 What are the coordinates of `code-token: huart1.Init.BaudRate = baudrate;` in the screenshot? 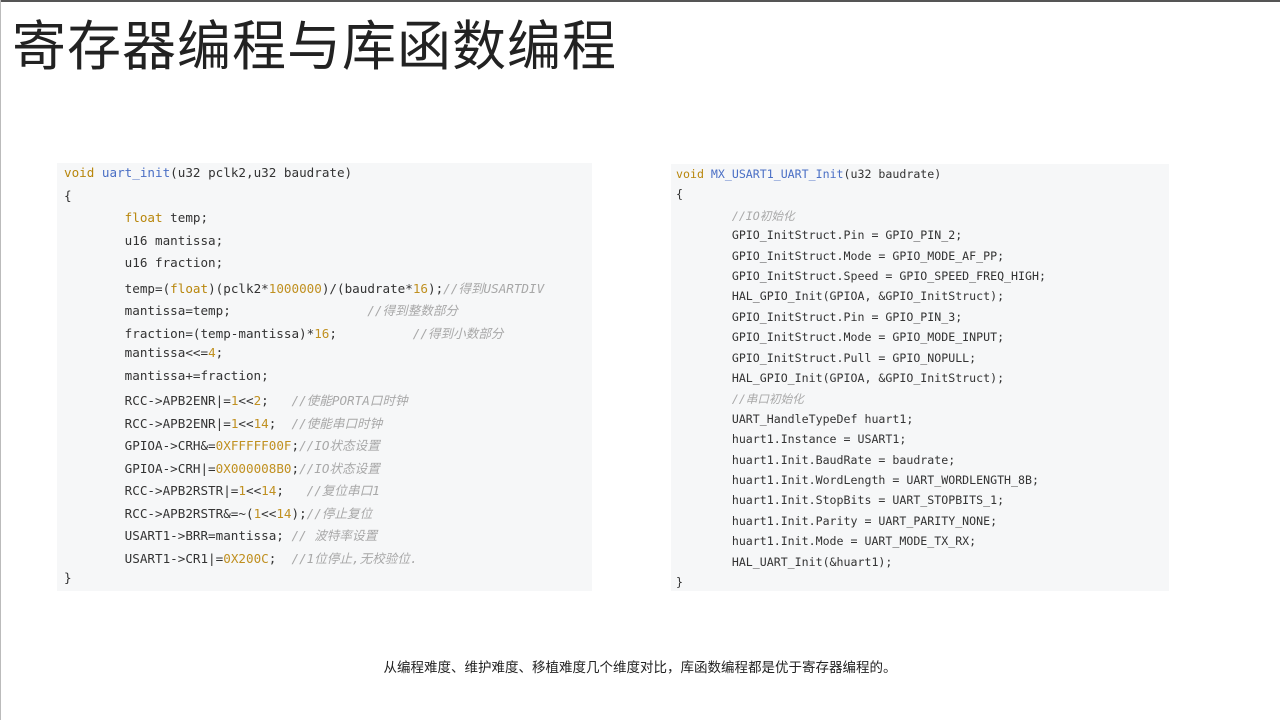 It's located at (816, 459).